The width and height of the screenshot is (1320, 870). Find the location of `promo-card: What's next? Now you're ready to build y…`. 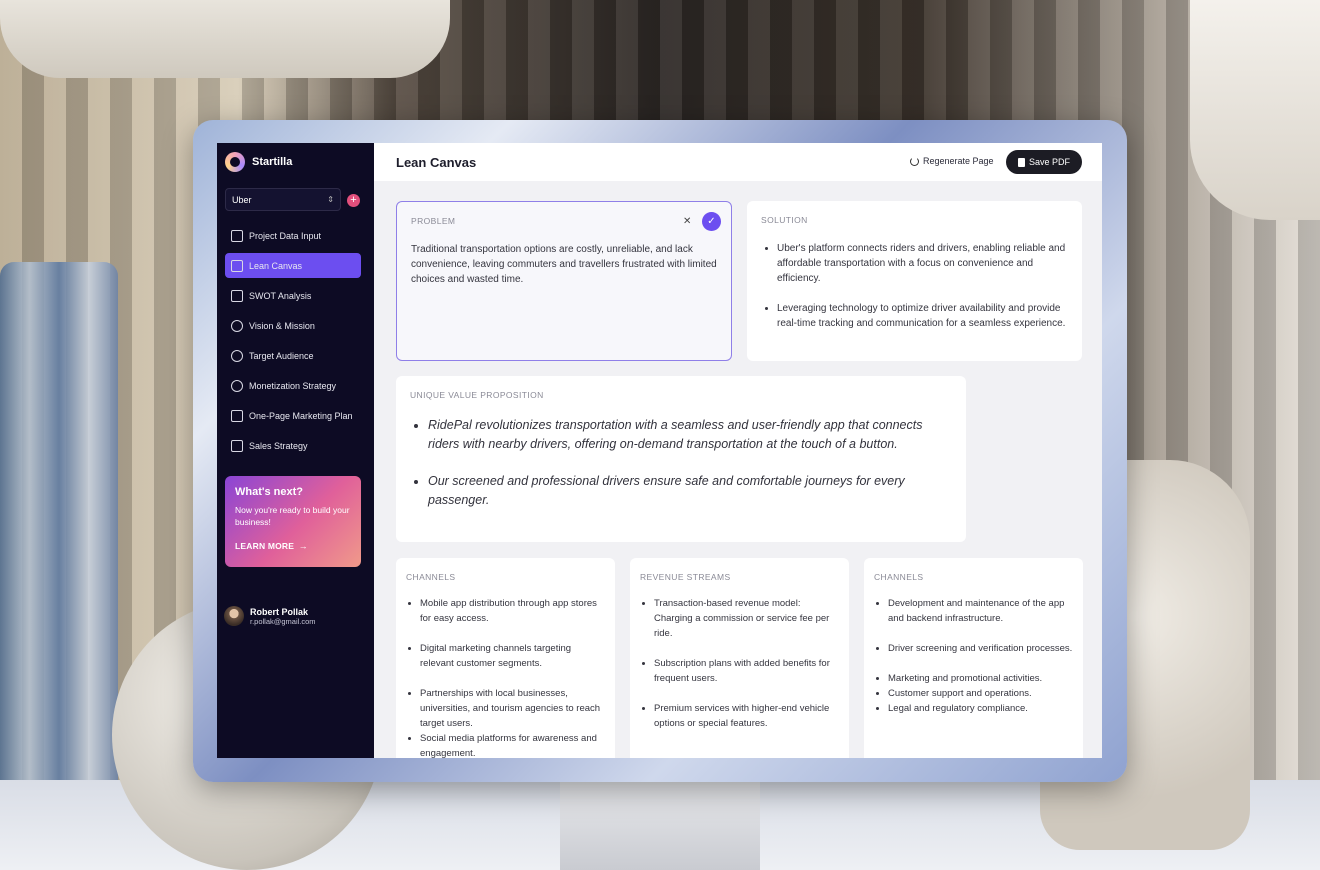

promo-card: What's next? Now you're ready to build y… is located at coordinates (293, 521).